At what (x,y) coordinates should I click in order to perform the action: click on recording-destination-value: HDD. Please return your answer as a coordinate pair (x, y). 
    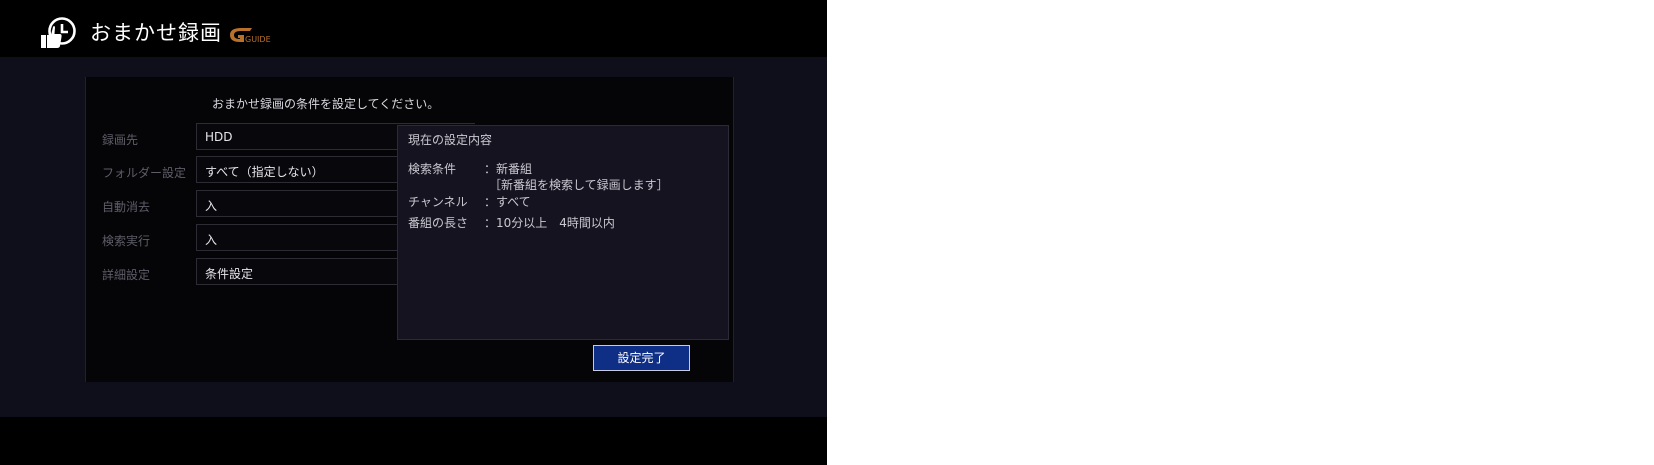
    Looking at the image, I should click on (219, 137).